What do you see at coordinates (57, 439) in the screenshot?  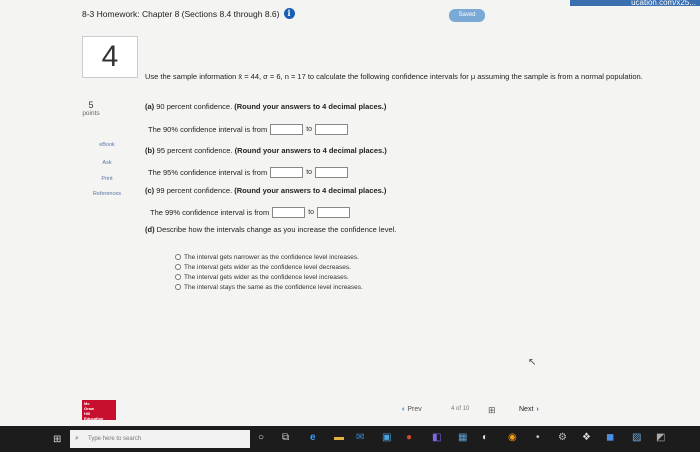 I see `windows-start-icon: ⊞` at bounding box center [57, 439].